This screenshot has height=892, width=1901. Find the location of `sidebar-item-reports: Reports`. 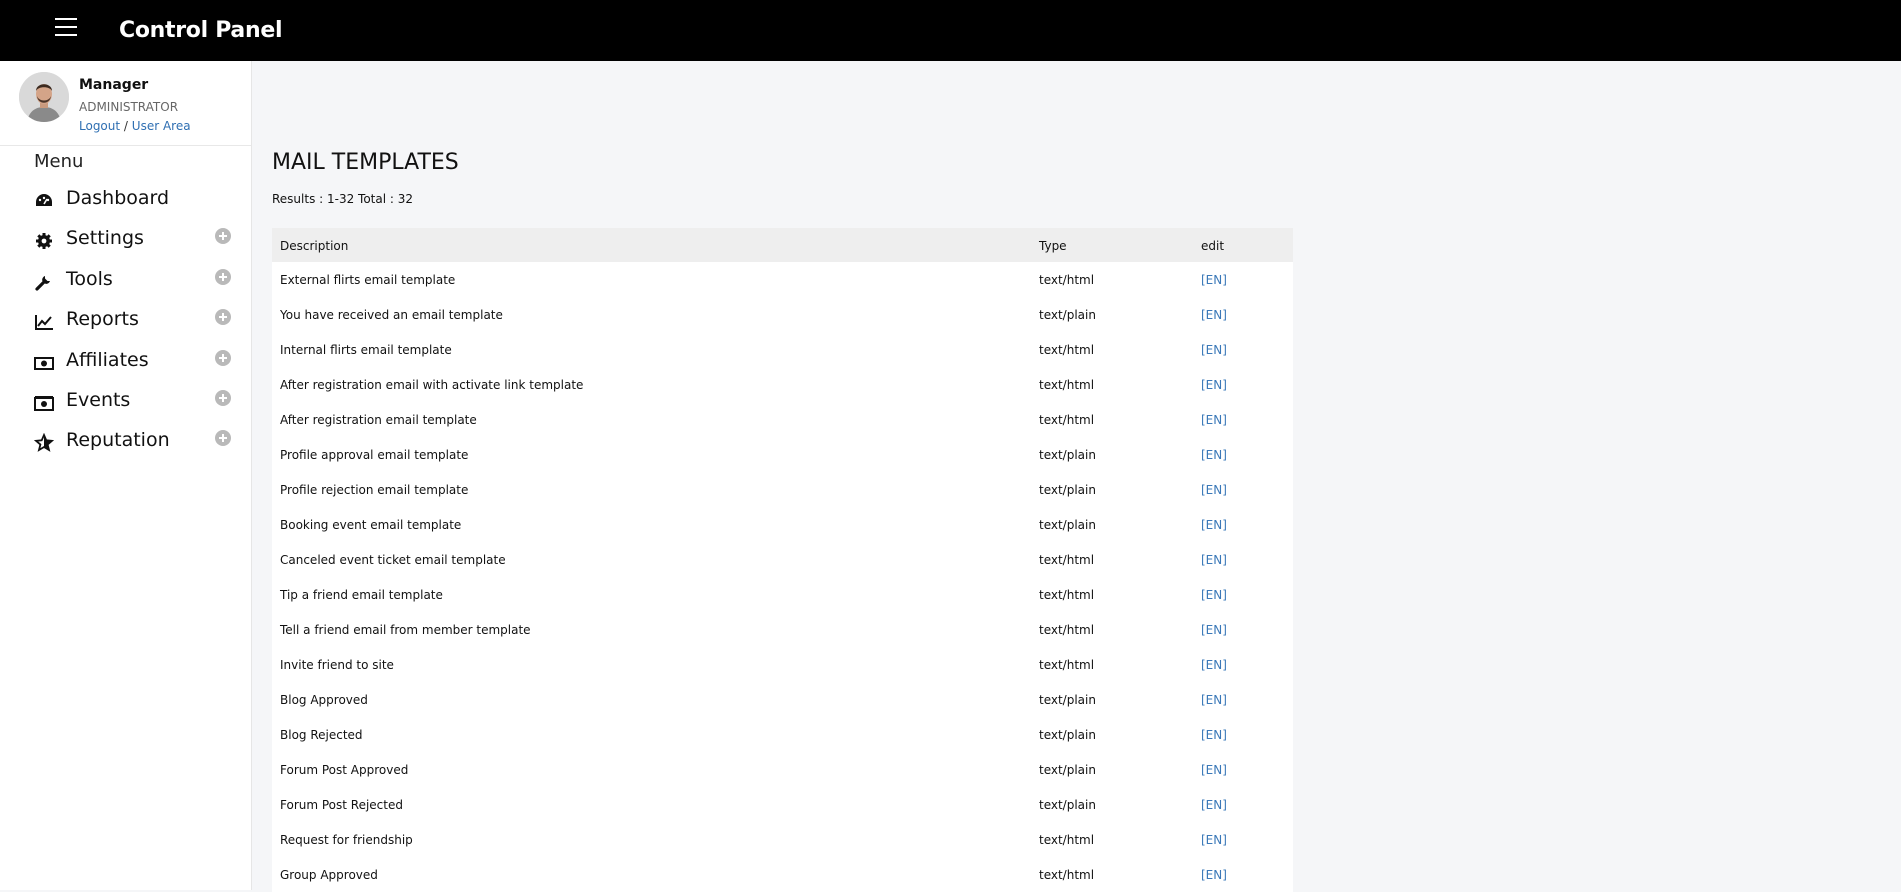

sidebar-item-reports: Reports is located at coordinates (134, 322).